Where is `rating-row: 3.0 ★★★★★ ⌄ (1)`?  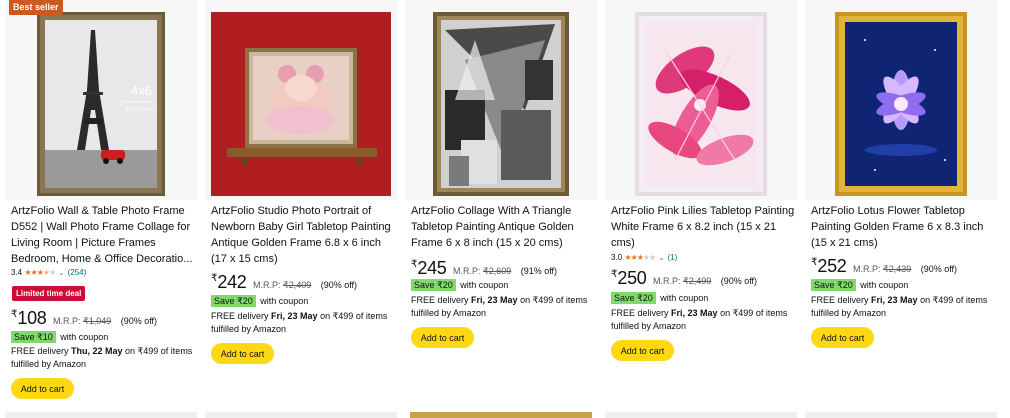
rating-row: 3.0 ★★★★★ ⌄ (1) is located at coordinates (644, 258).